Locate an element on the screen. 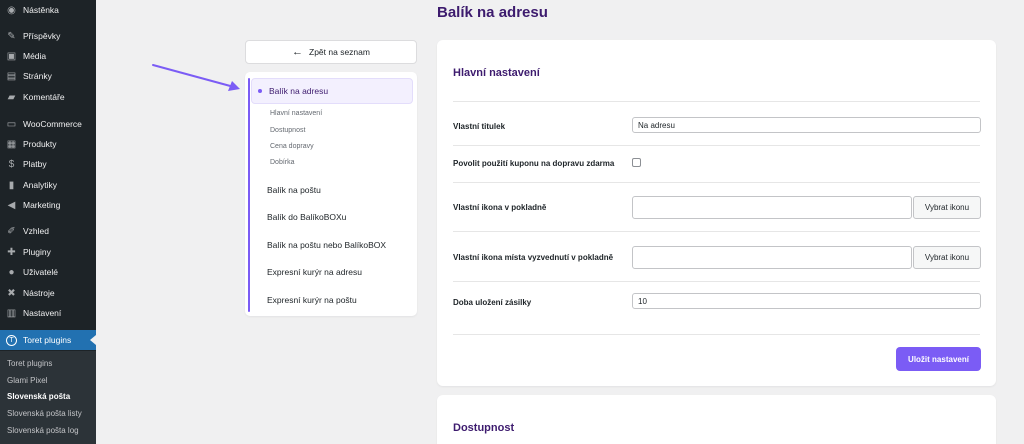 The width and height of the screenshot is (1024, 444). plugins-icon: ✚ is located at coordinates (11, 252).